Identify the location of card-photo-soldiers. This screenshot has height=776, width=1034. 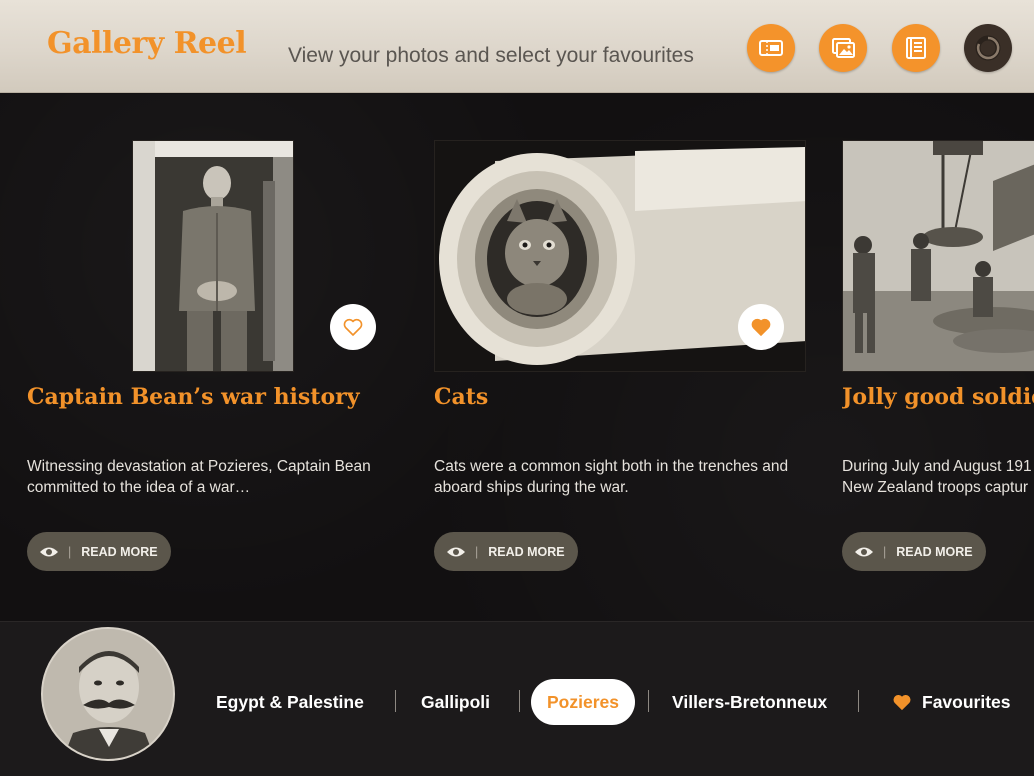
(938, 256).